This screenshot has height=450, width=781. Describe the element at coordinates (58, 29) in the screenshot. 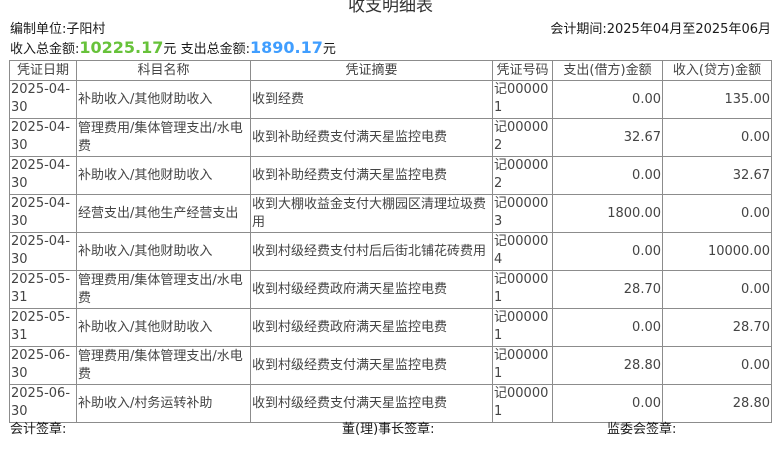

I see `preparing-unit: 编制单位:子阳村` at that location.